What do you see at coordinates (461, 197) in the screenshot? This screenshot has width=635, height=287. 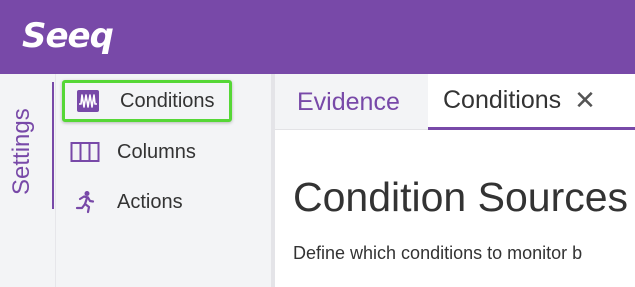 I see `page-title: Condition Sources` at bounding box center [461, 197].